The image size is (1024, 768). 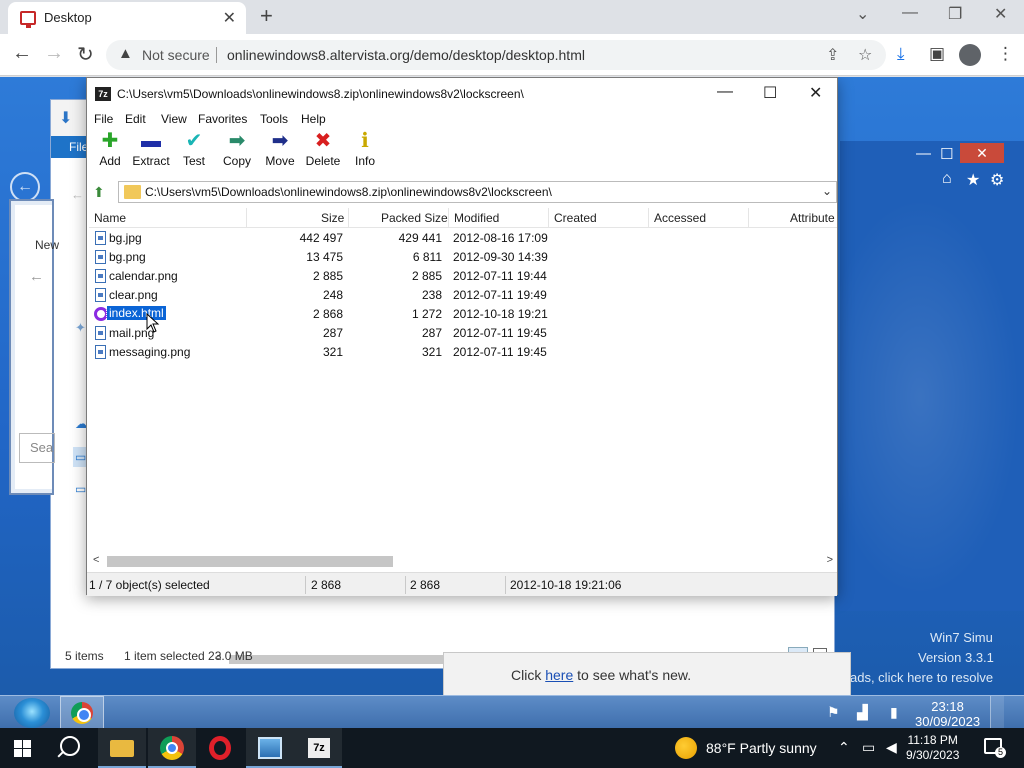 What do you see at coordinates (365, 153) in the screenshot?
I see `info-button: ℹ Info` at bounding box center [365, 153].